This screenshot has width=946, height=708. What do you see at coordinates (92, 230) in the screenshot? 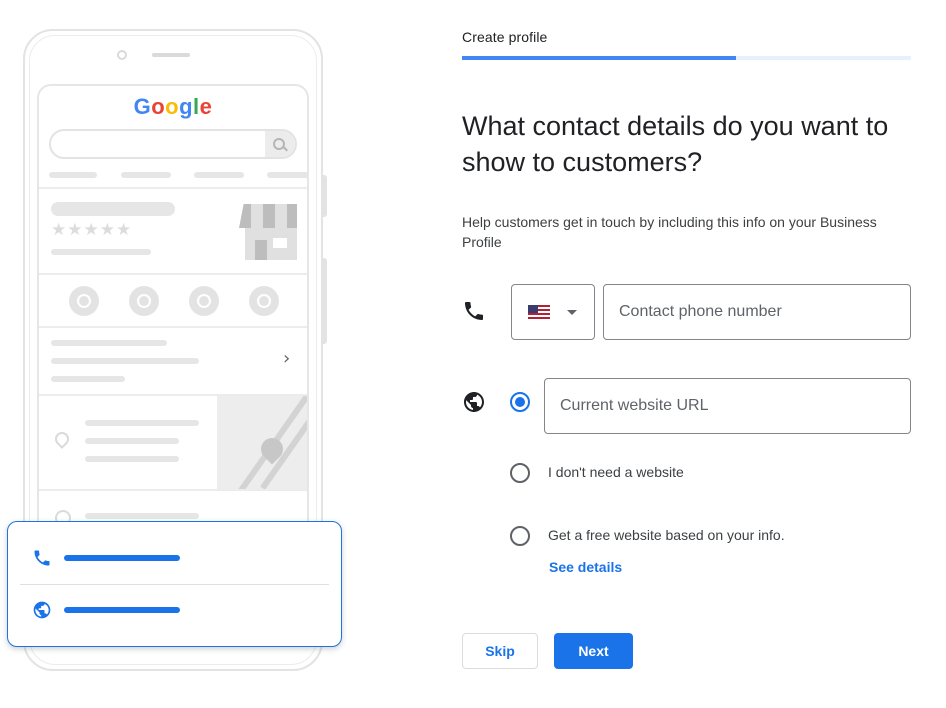
I see `rating-stars: ★★★★★` at bounding box center [92, 230].